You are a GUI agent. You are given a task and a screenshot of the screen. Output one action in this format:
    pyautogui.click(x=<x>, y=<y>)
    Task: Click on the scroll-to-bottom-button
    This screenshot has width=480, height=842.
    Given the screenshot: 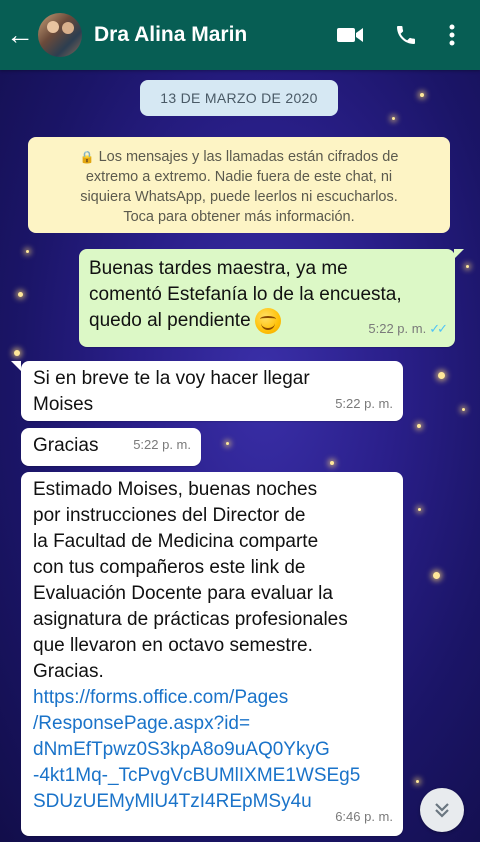 What is the action you would take?
    pyautogui.click(x=442, y=810)
    